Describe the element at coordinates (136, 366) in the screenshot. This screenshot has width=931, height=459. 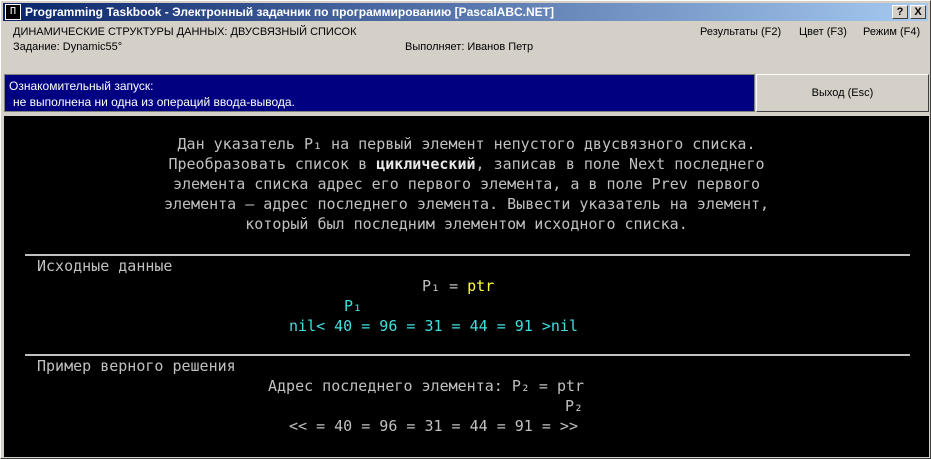
I see `example-section-title: Пример верного решения` at that location.